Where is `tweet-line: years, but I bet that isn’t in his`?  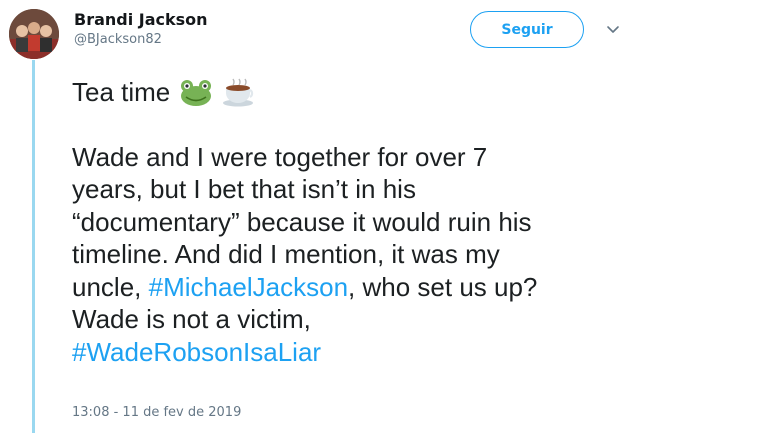
tweet-line: years, but I bet that isn’t in his is located at coordinates (244, 189).